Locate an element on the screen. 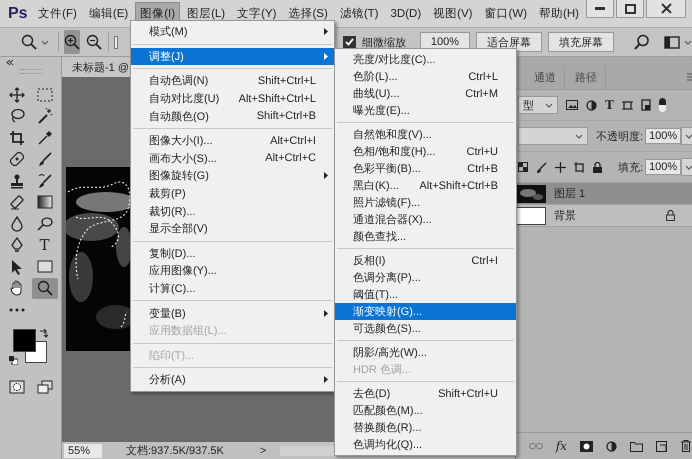 This screenshot has height=459, width=692. tool-button is located at coordinates (45, 288).